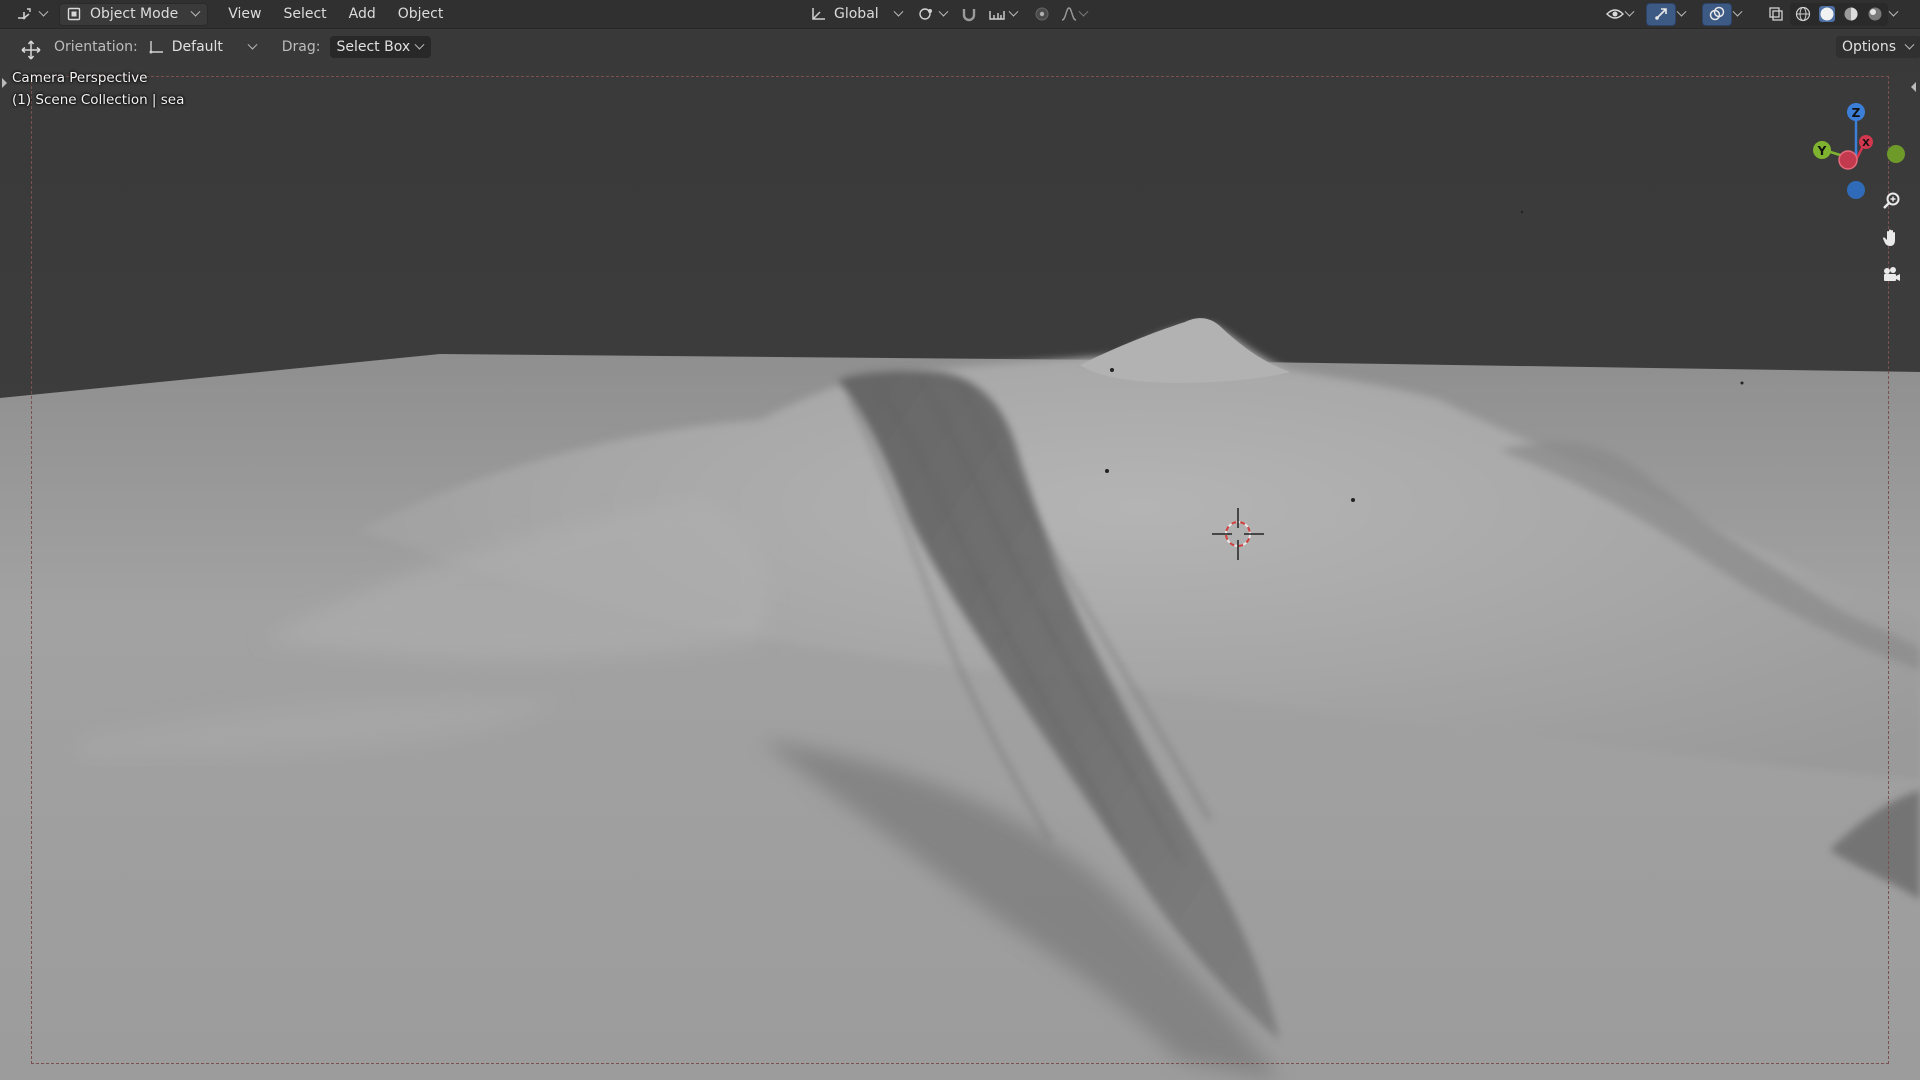 This screenshot has height=1080, width=1920. What do you see at coordinates (1717, 14) in the screenshot?
I see `overlays-icon` at bounding box center [1717, 14].